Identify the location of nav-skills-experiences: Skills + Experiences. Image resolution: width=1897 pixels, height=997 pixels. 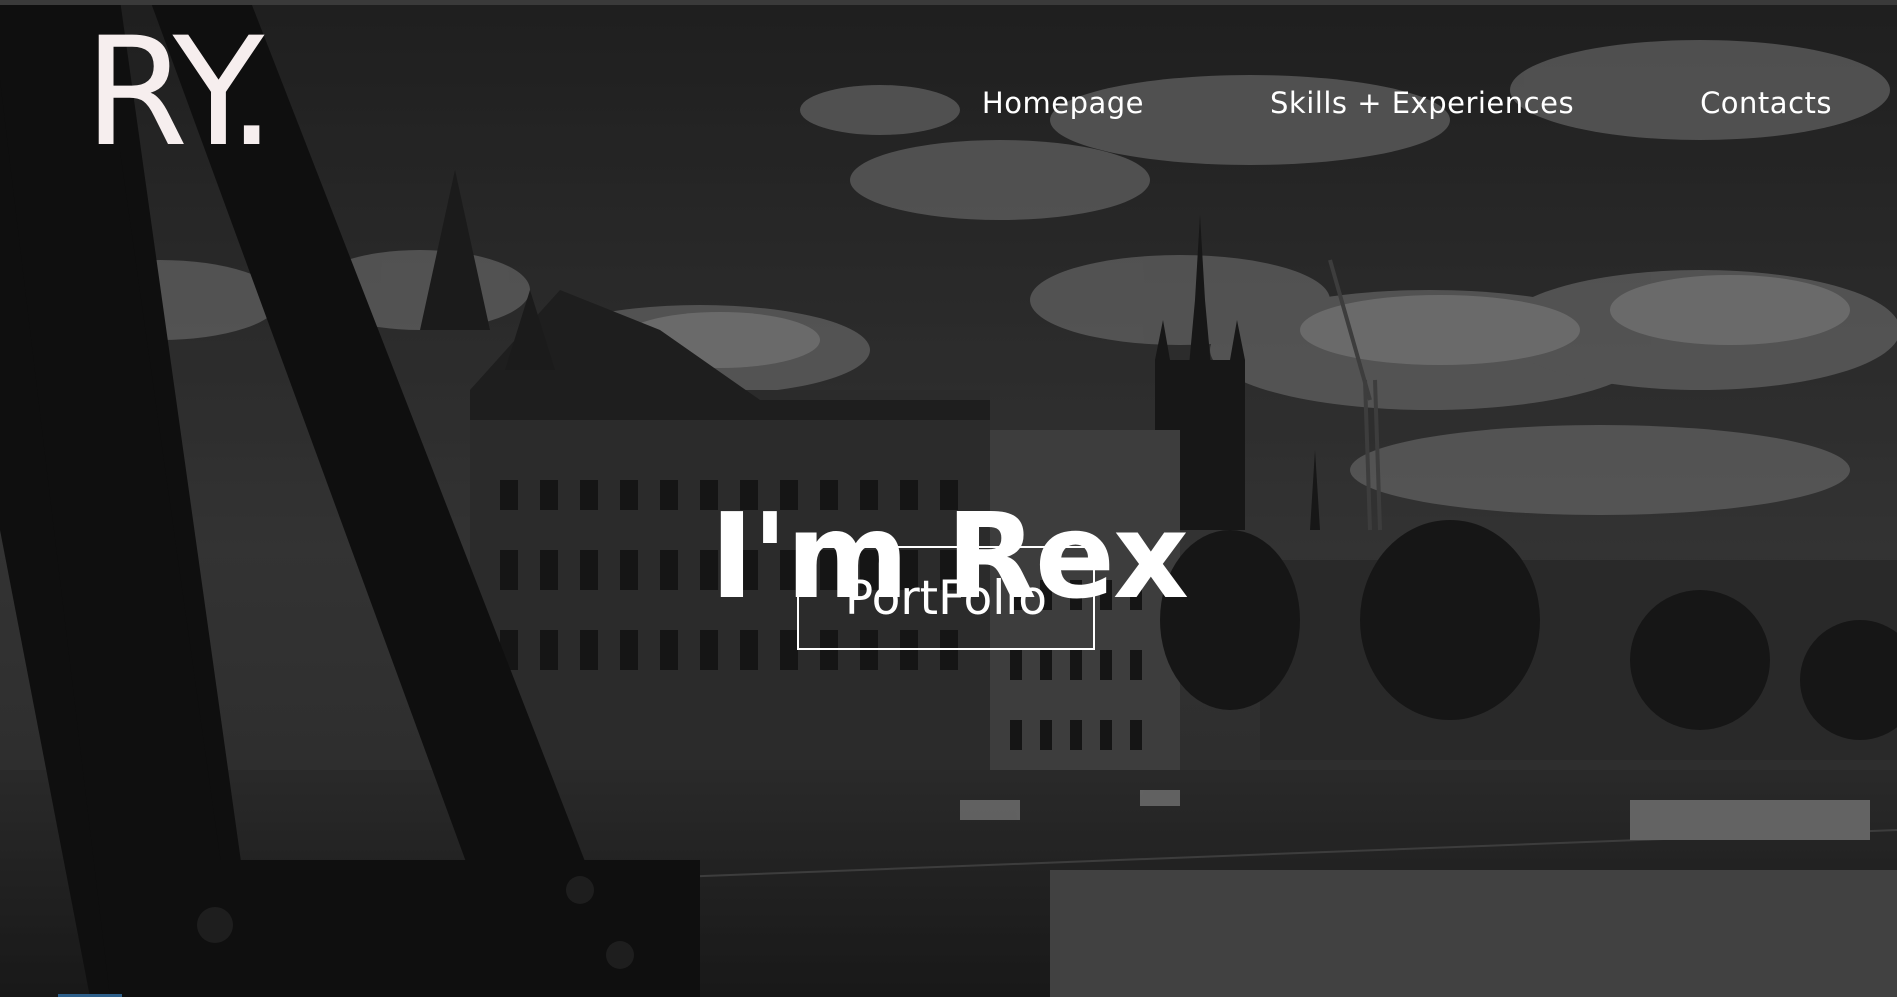
(1422, 103).